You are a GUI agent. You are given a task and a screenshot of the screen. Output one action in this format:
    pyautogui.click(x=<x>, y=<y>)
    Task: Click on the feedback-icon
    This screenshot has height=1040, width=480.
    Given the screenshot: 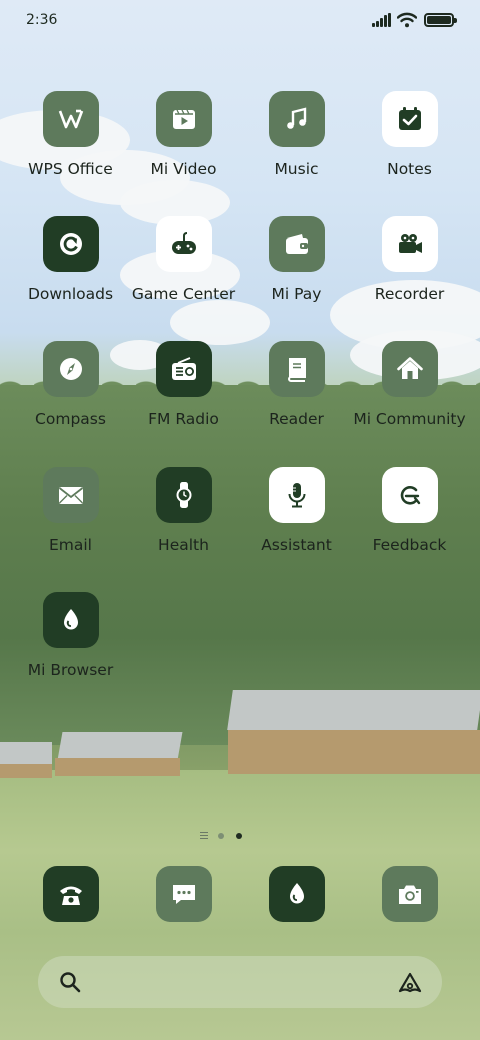 What is the action you would take?
    pyautogui.click(x=409, y=495)
    